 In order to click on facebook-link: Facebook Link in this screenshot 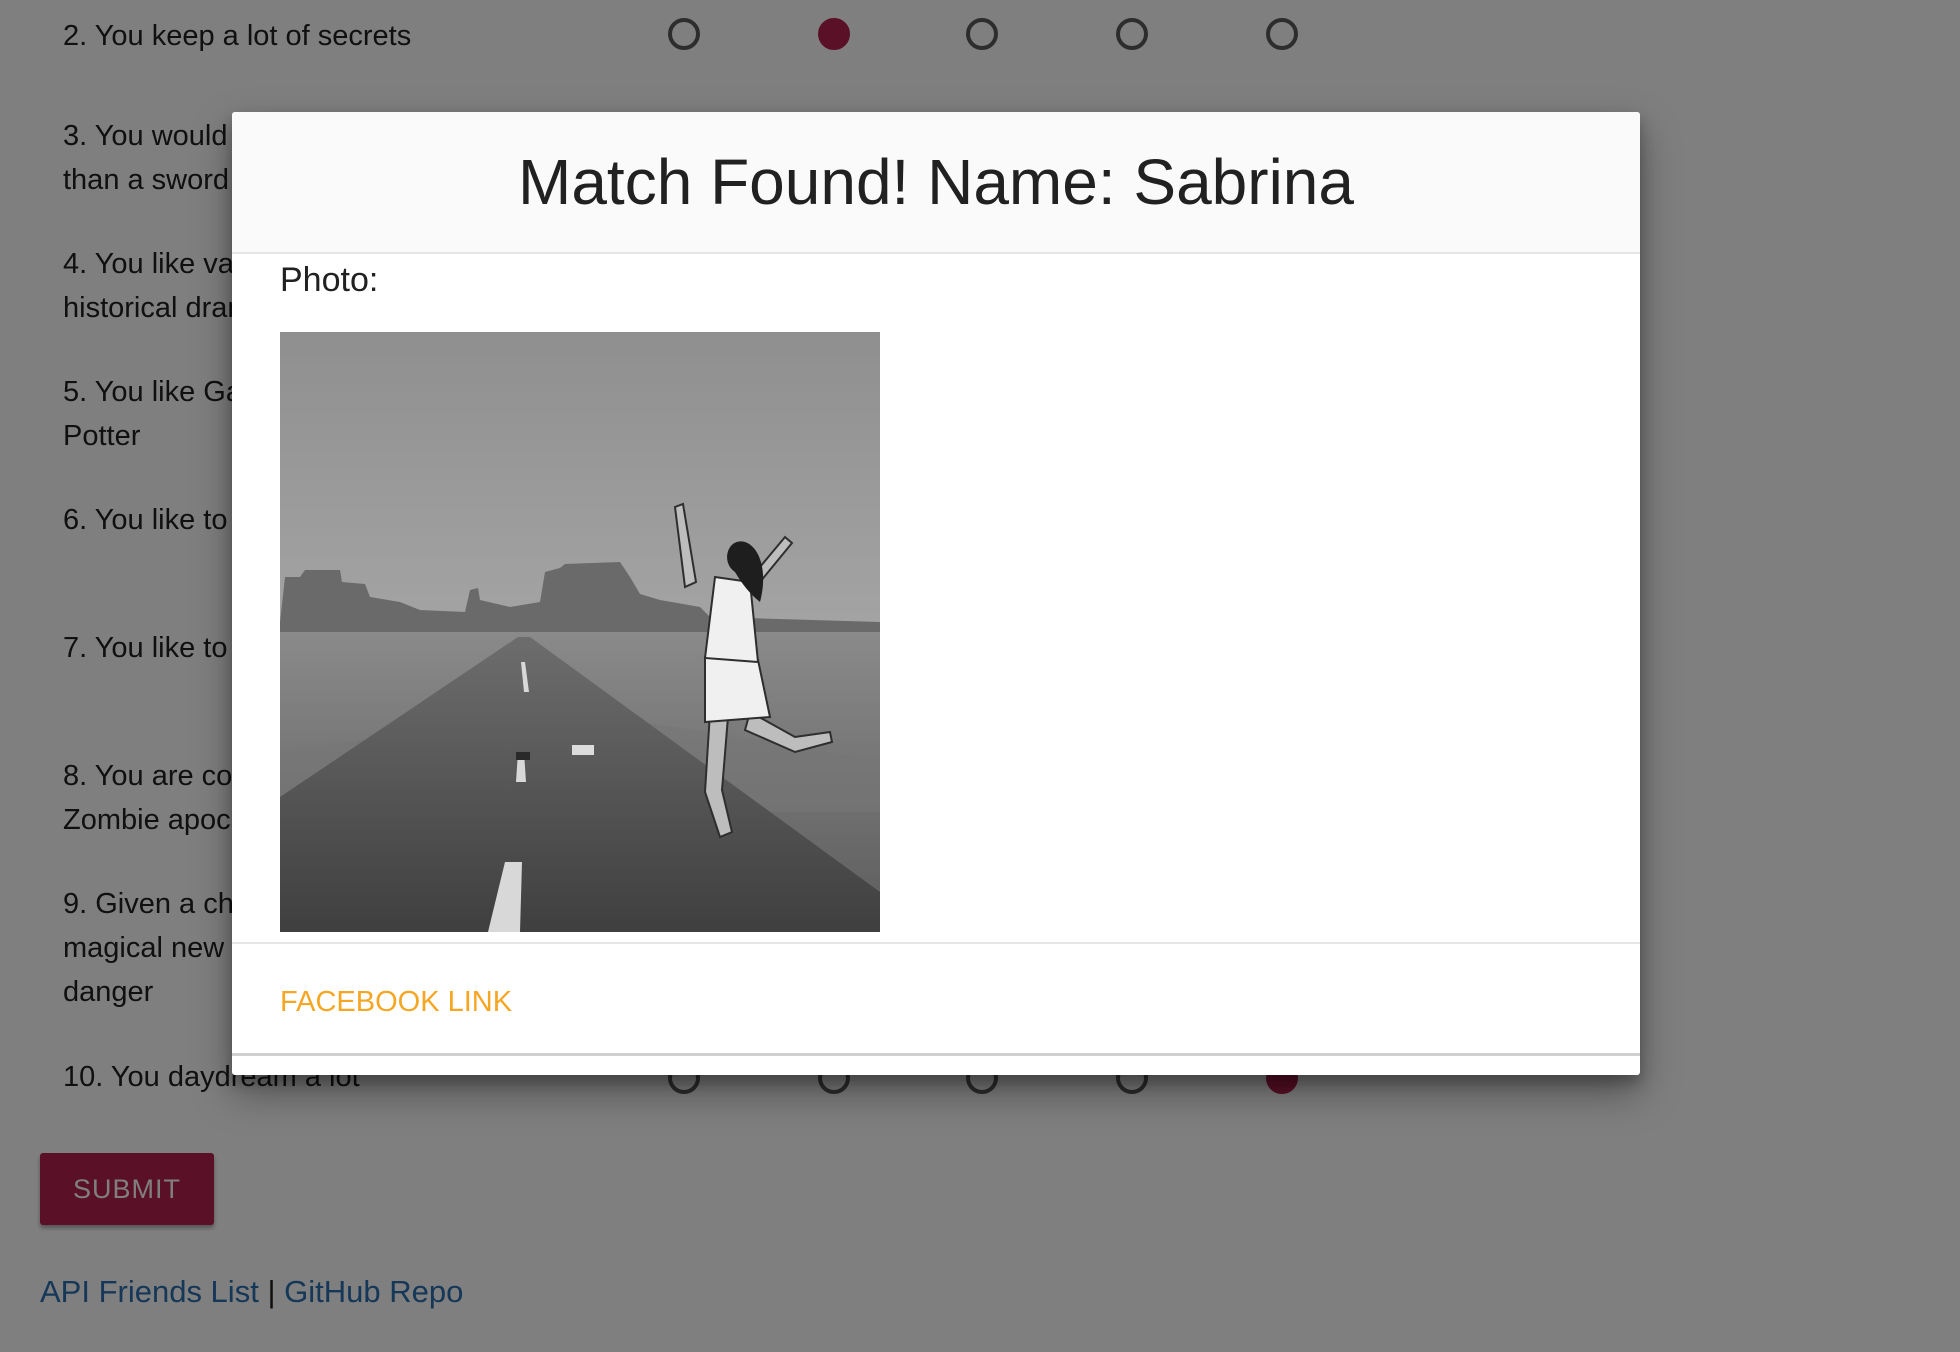, I will do `click(396, 1002)`.